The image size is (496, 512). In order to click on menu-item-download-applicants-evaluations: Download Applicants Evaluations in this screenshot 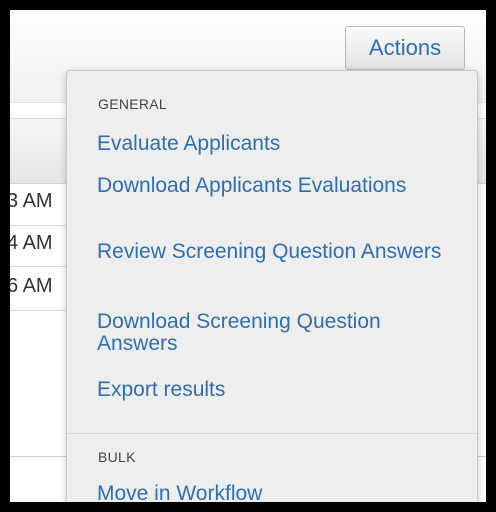, I will do `click(277, 186)`.